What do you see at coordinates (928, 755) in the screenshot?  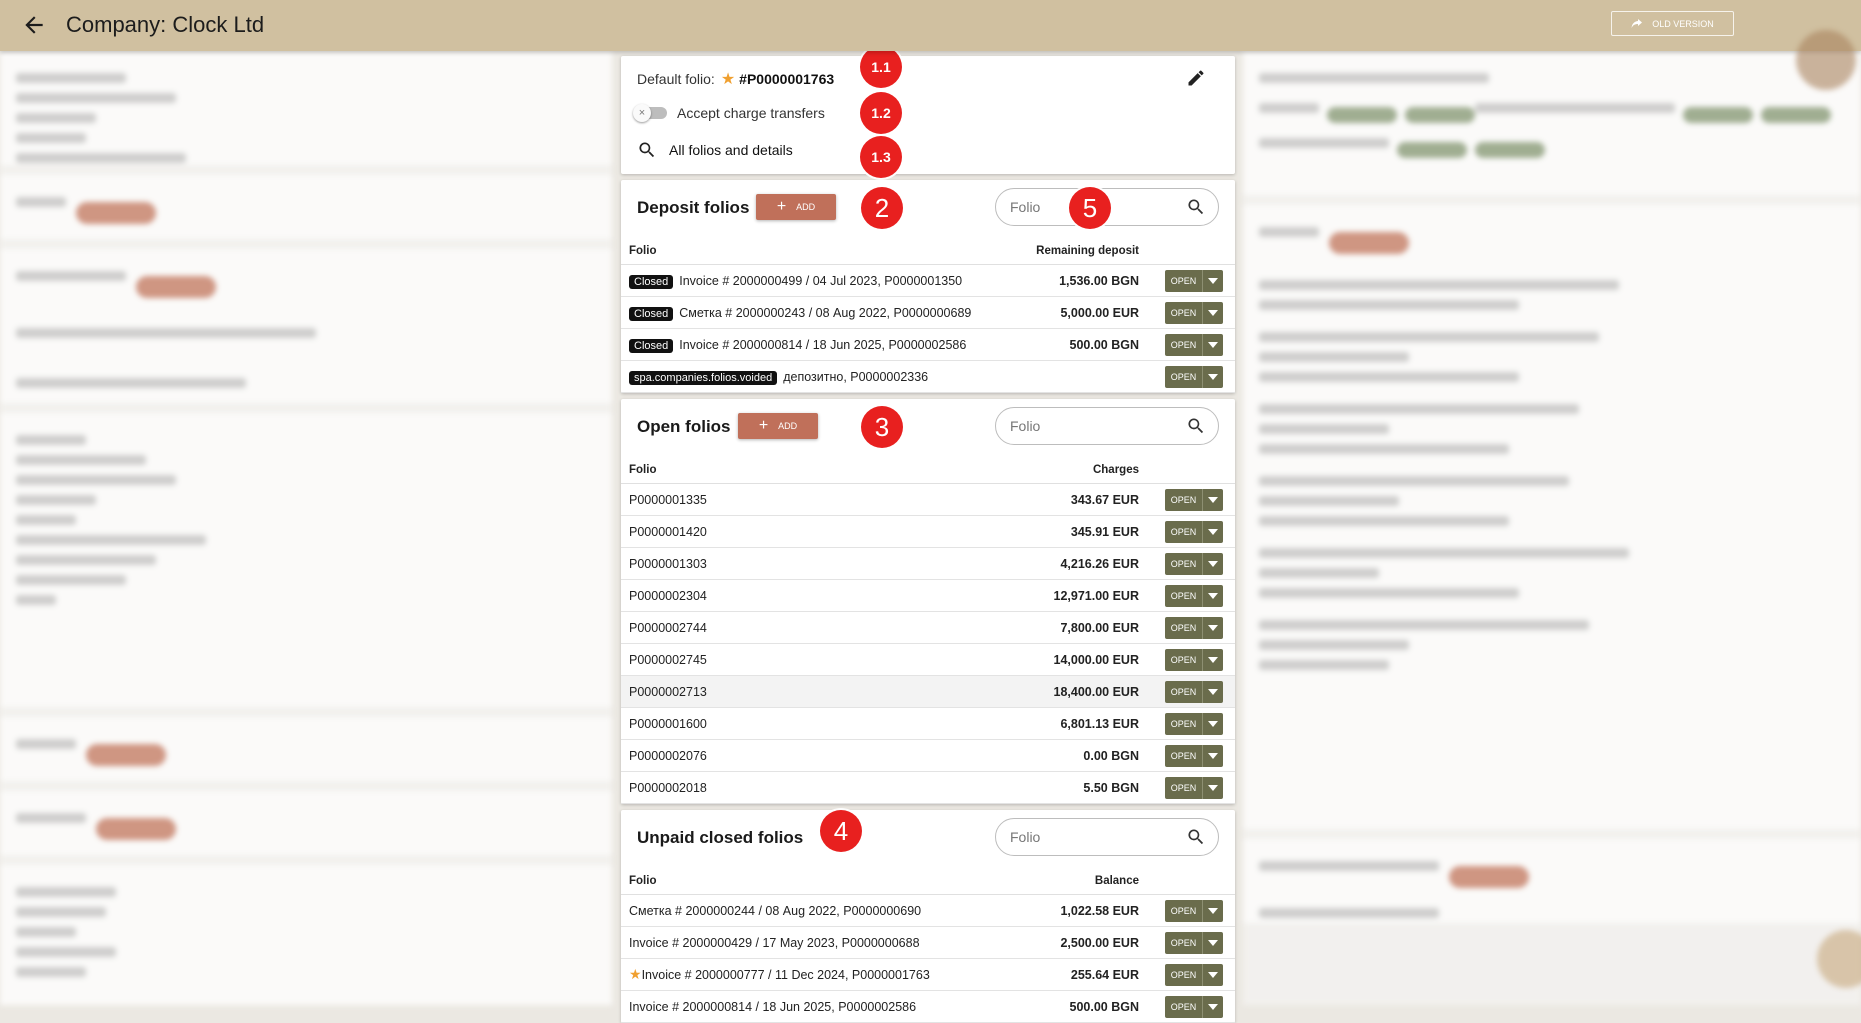 I see `folio-row: P0000002076 0.00 BGN OPEN` at bounding box center [928, 755].